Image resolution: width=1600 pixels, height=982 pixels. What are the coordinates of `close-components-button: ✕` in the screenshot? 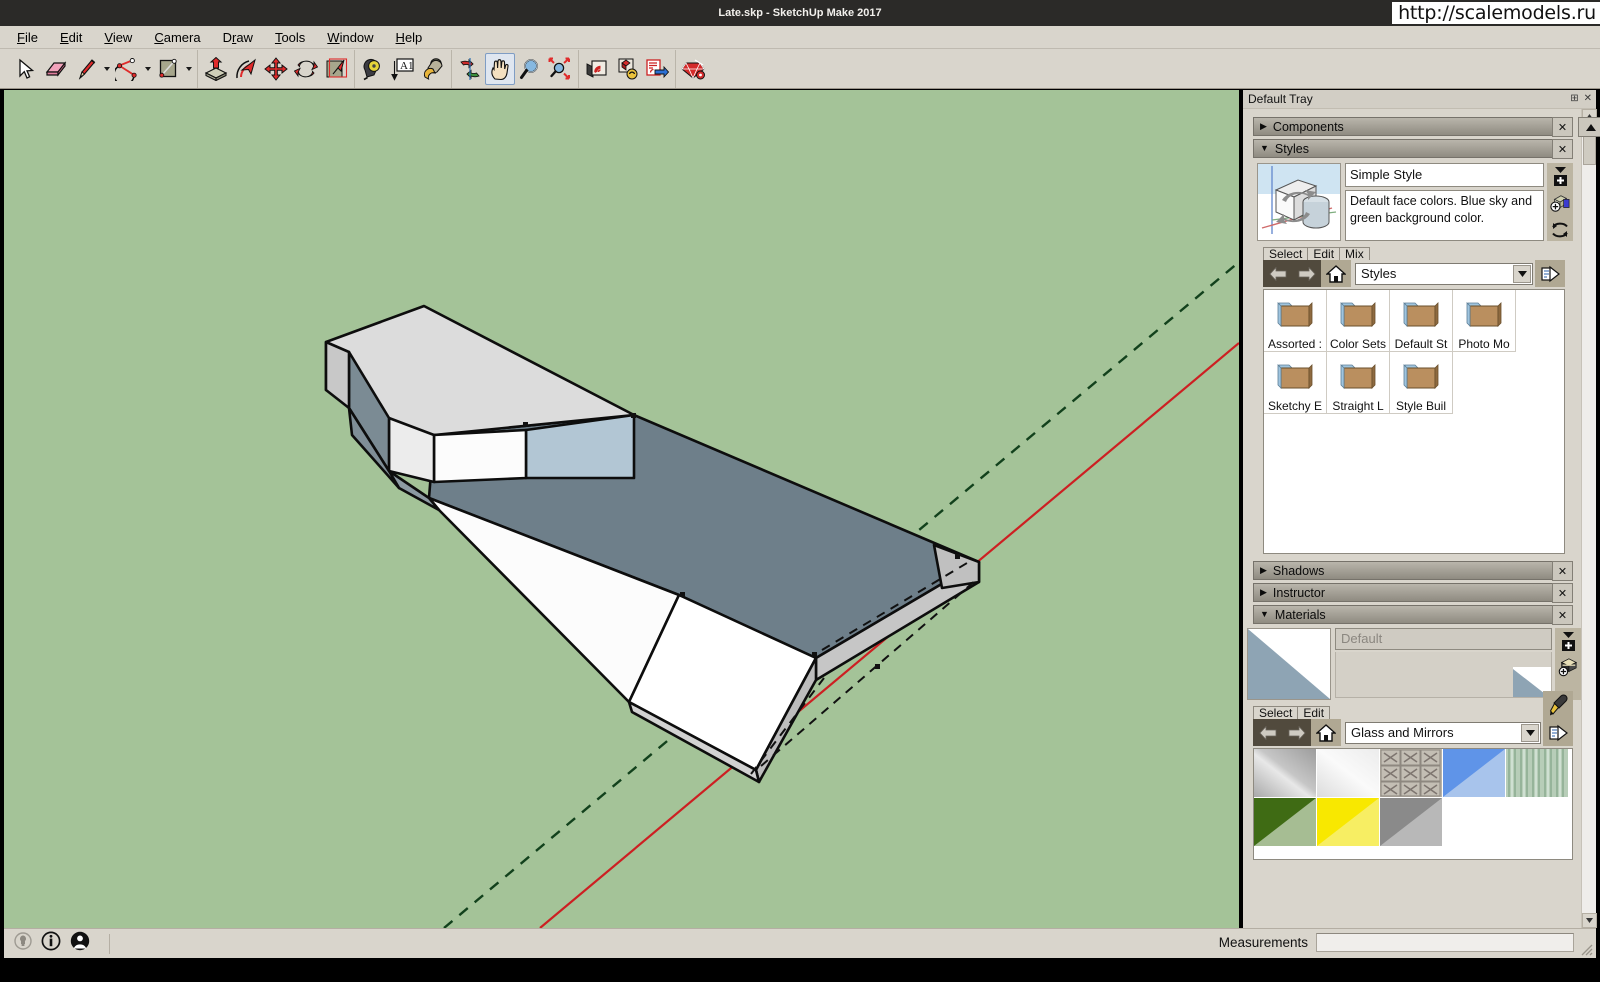 It's located at (1562, 127).